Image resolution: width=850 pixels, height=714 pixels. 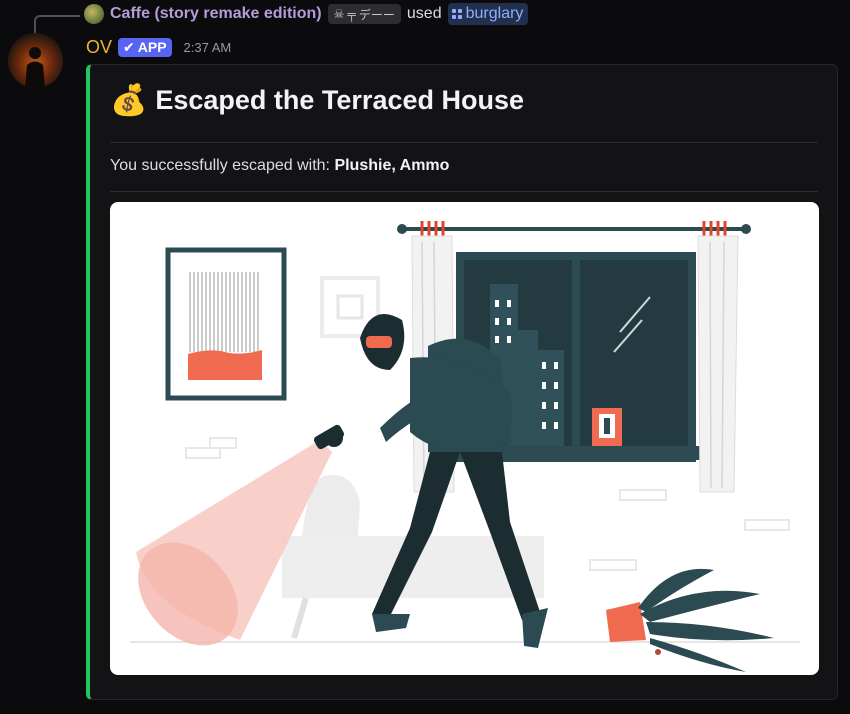 I want to click on user-tag: ☠ ╤ デーー, so click(x=364, y=14).